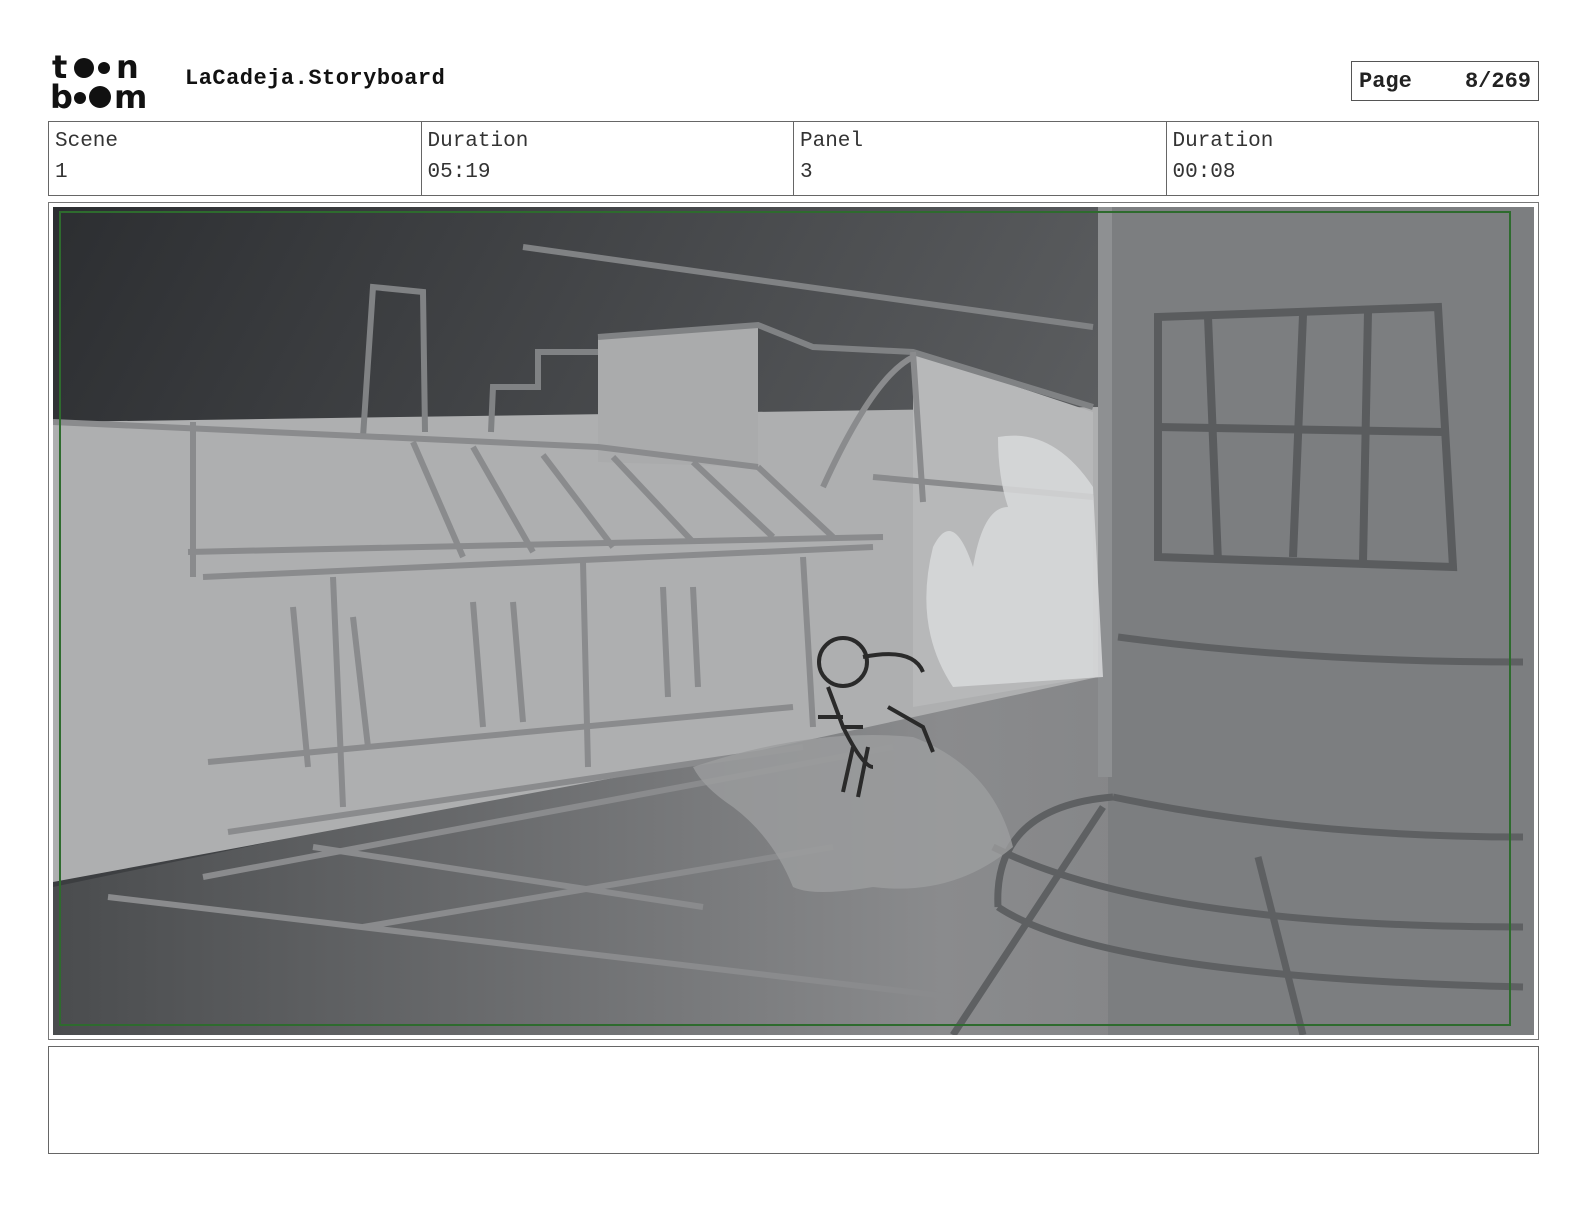 The width and height of the screenshot is (1584, 1224). I want to click on panel-duration-cell: Duration 00:08, so click(1353, 158).